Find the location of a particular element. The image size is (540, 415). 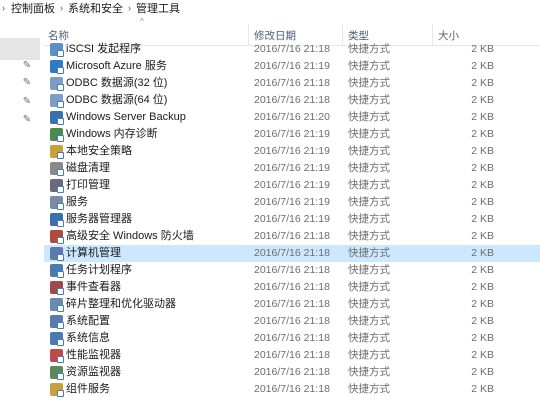

file-row: 磁盘清理 2016/7/16 21:19 快捷方式 2 KB is located at coordinates (292, 168).